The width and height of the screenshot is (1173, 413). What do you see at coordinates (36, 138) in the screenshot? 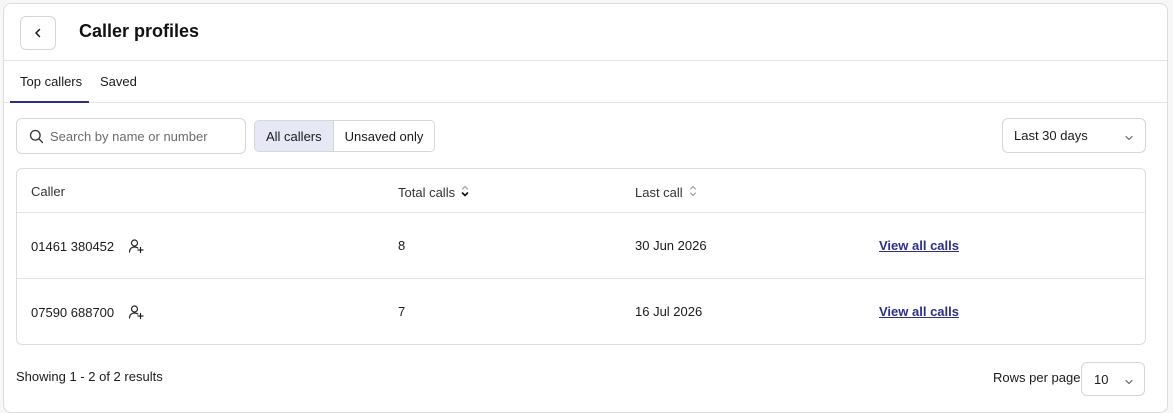
I see `search-icon` at bounding box center [36, 138].